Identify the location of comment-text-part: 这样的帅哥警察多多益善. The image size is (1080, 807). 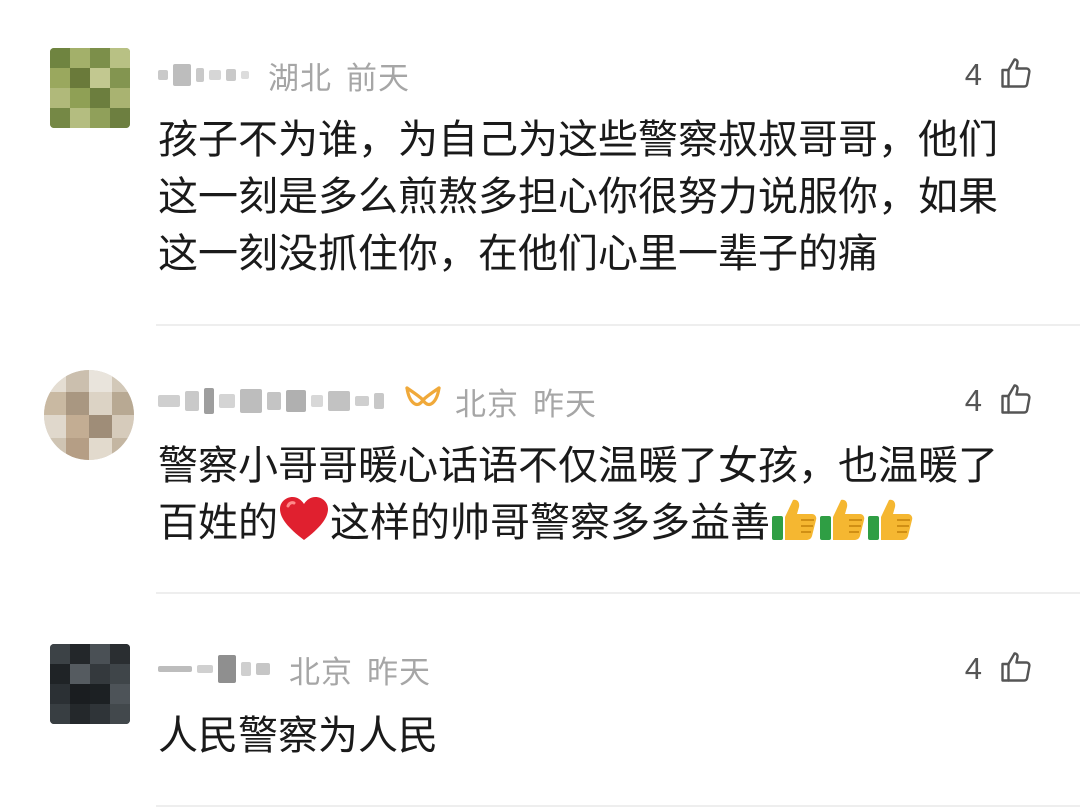
(550, 523).